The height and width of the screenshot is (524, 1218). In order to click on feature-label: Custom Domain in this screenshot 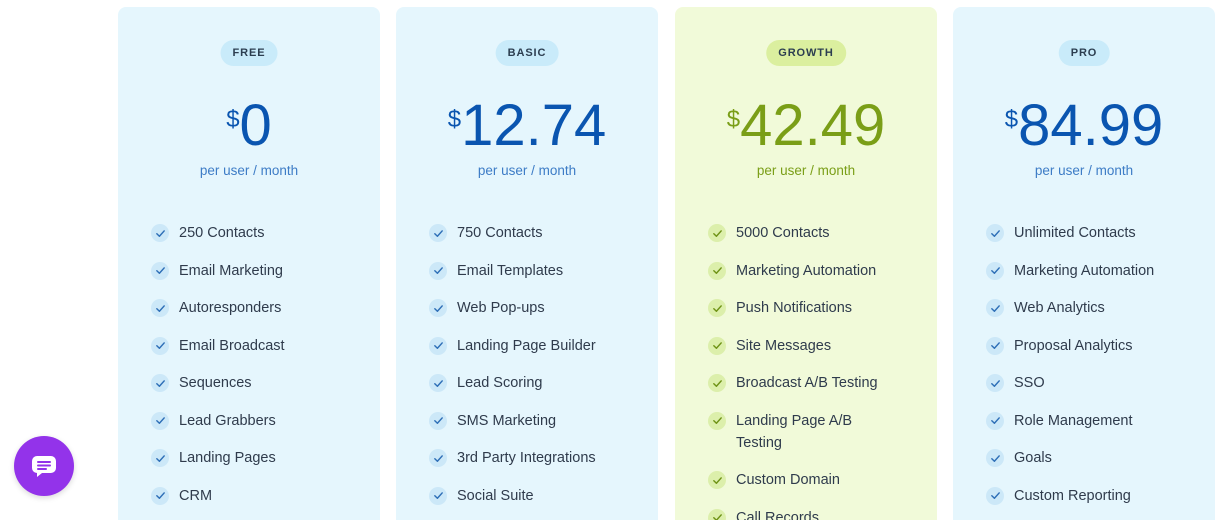, I will do `click(788, 480)`.